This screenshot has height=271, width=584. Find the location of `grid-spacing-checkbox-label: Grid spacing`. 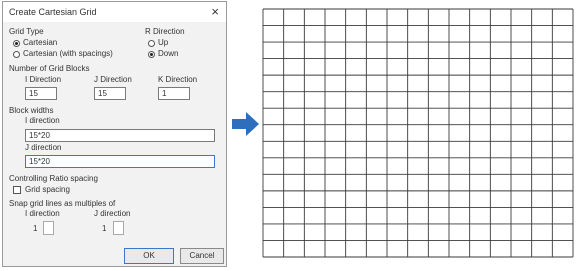

grid-spacing-checkbox-label: Grid spacing is located at coordinates (47, 189).